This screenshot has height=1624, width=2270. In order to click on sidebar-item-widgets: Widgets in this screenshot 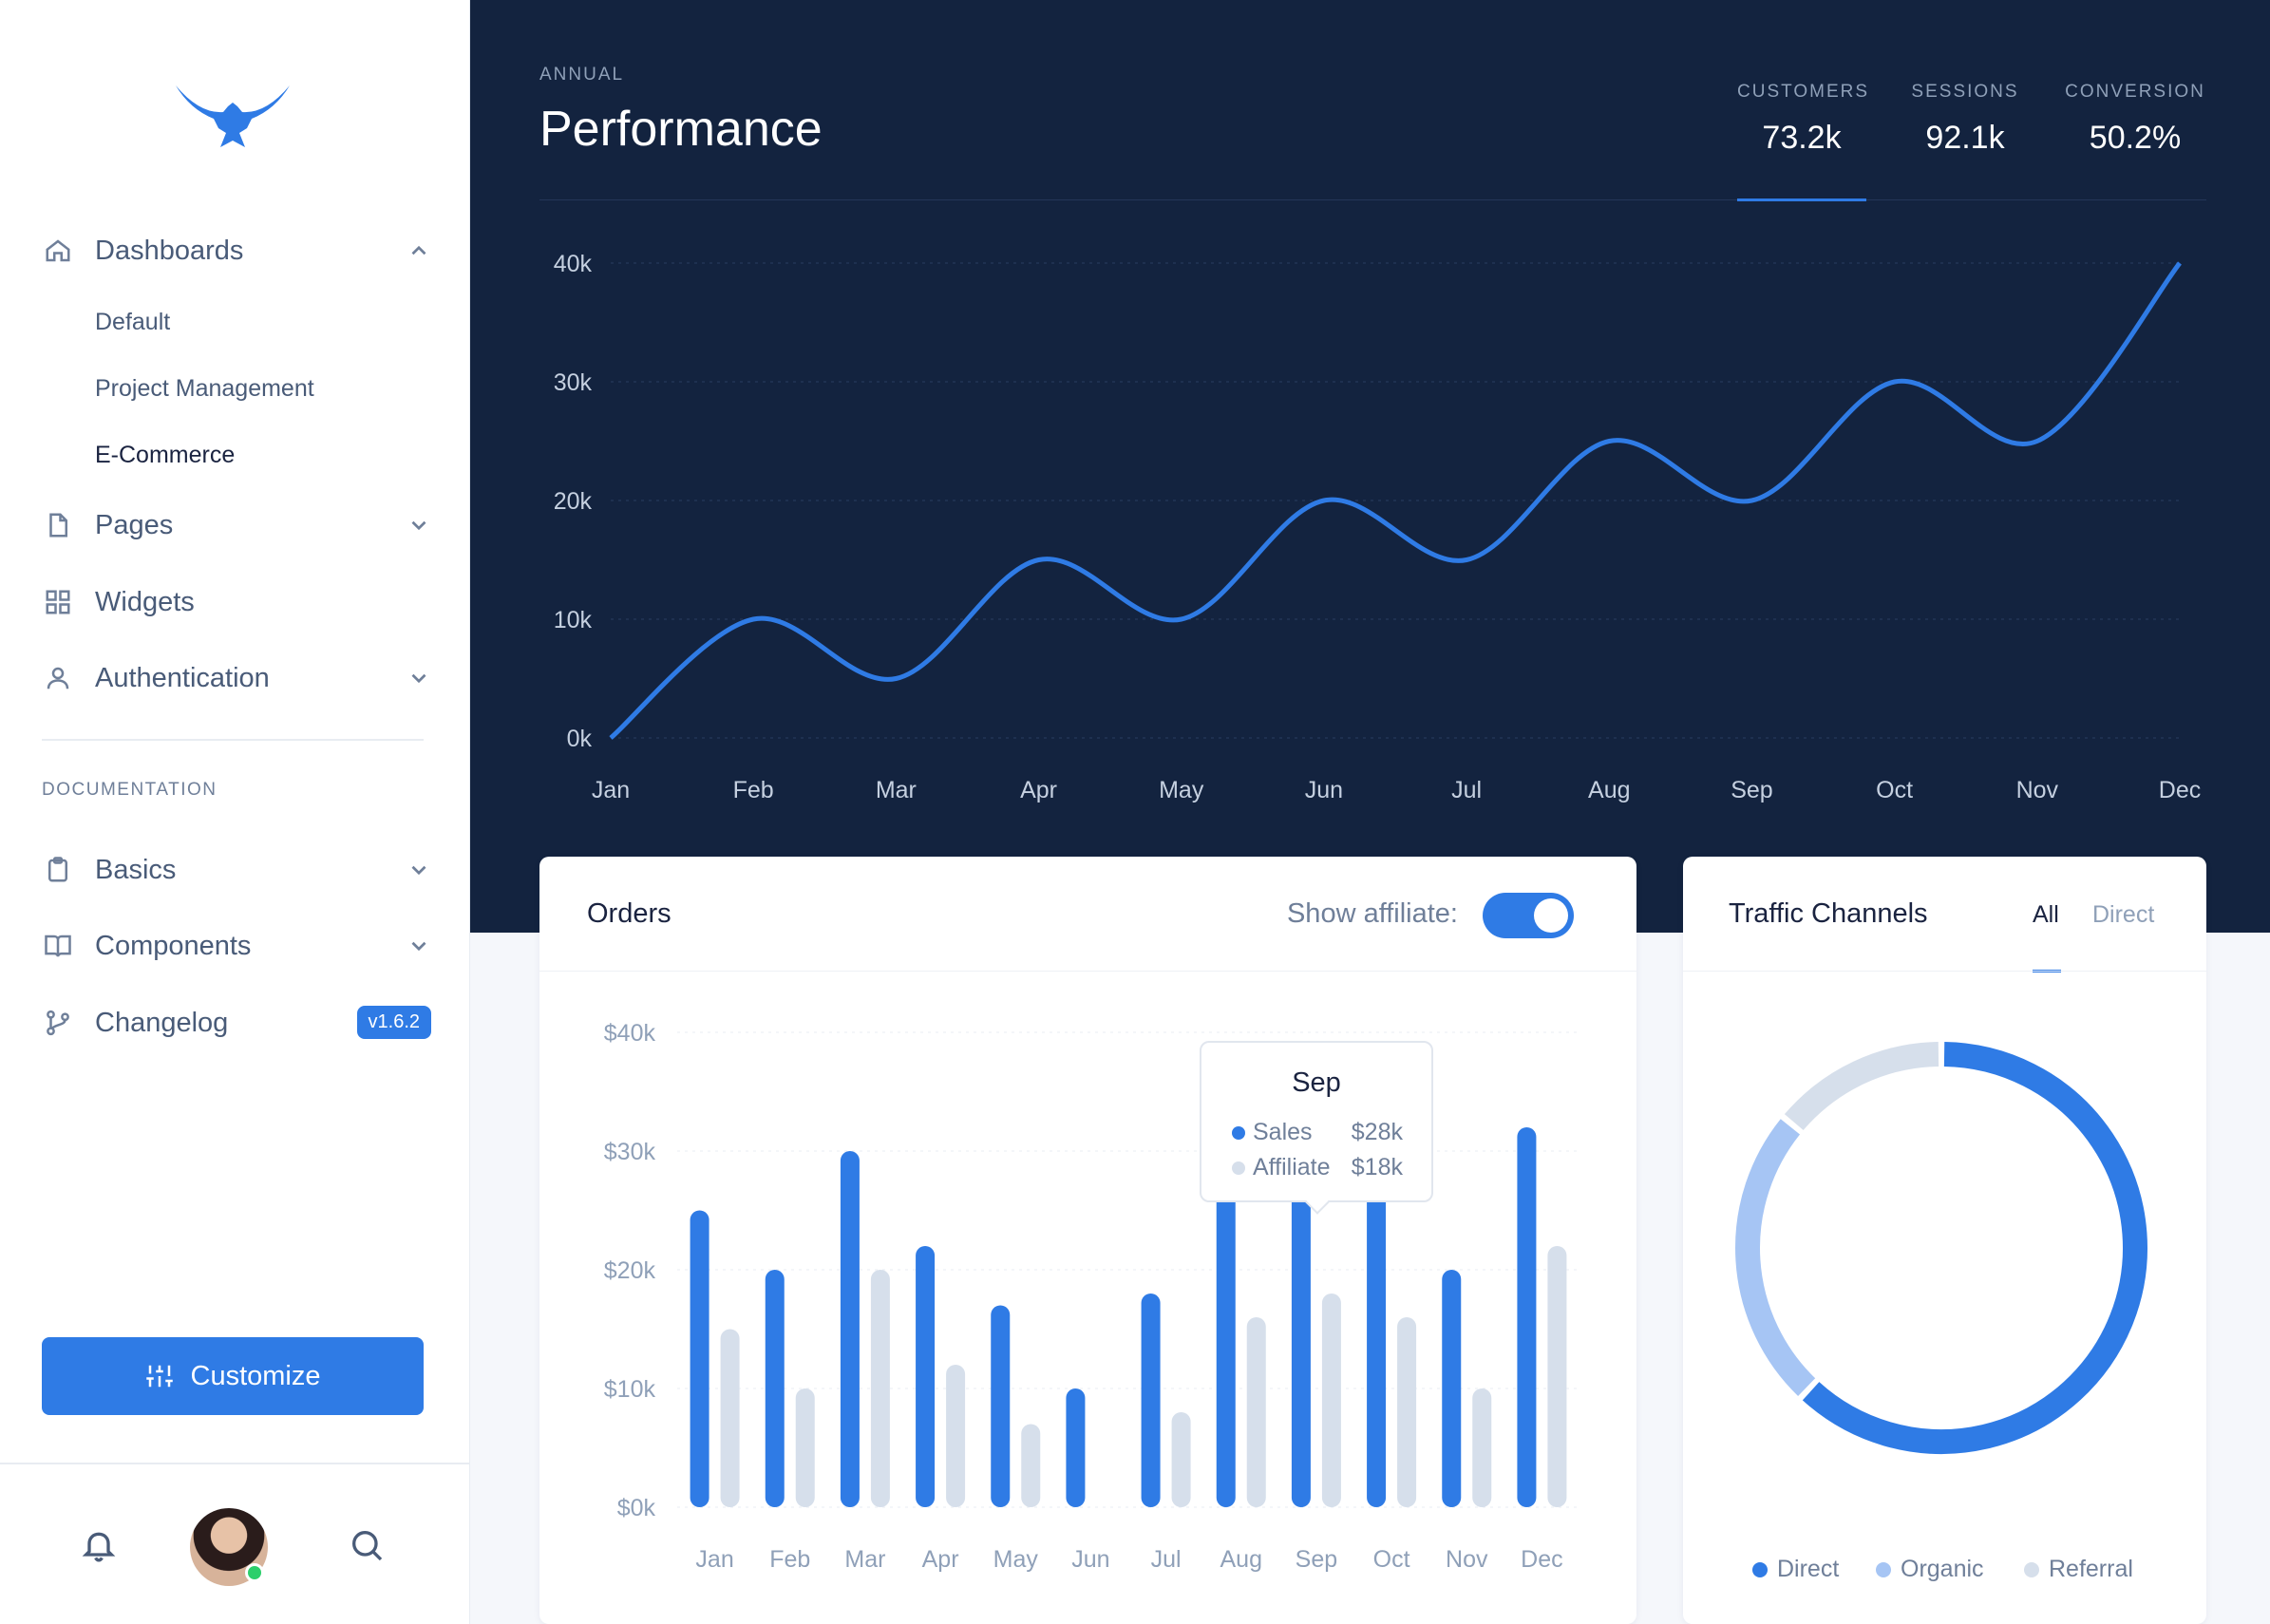, I will do `click(236, 602)`.